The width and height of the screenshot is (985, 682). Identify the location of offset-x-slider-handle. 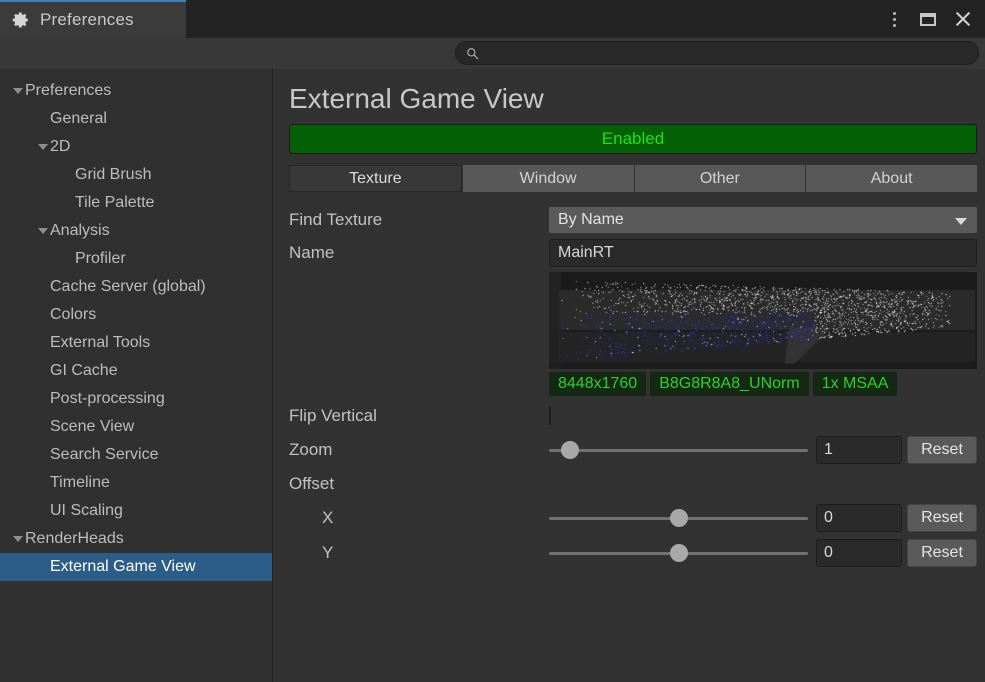
(678, 518).